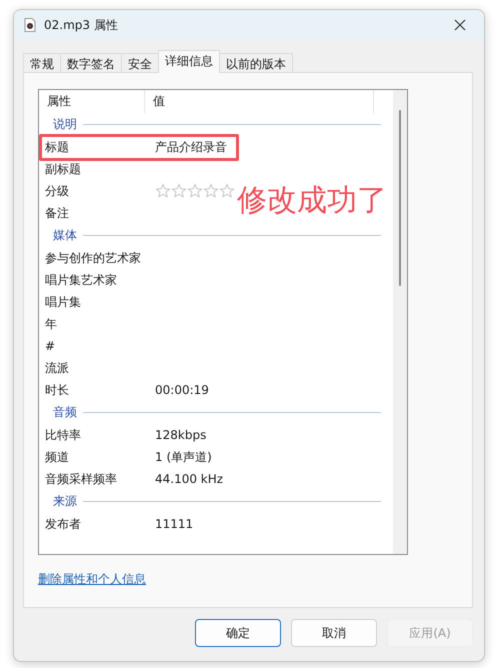 Image resolution: width=494 pixels, height=668 pixels. What do you see at coordinates (174, 524) in the screenshot?
I see `property-value: 11111` at bounding box center [174, 524].